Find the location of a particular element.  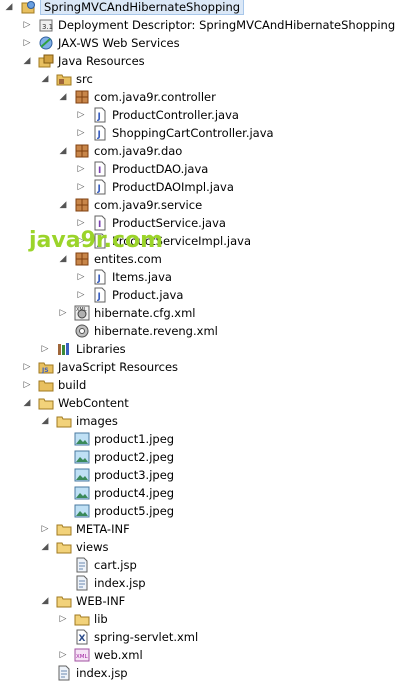

tree-item-hibernate-reveng: hibernate.reveng.xml is located at coordinates (138, 331).